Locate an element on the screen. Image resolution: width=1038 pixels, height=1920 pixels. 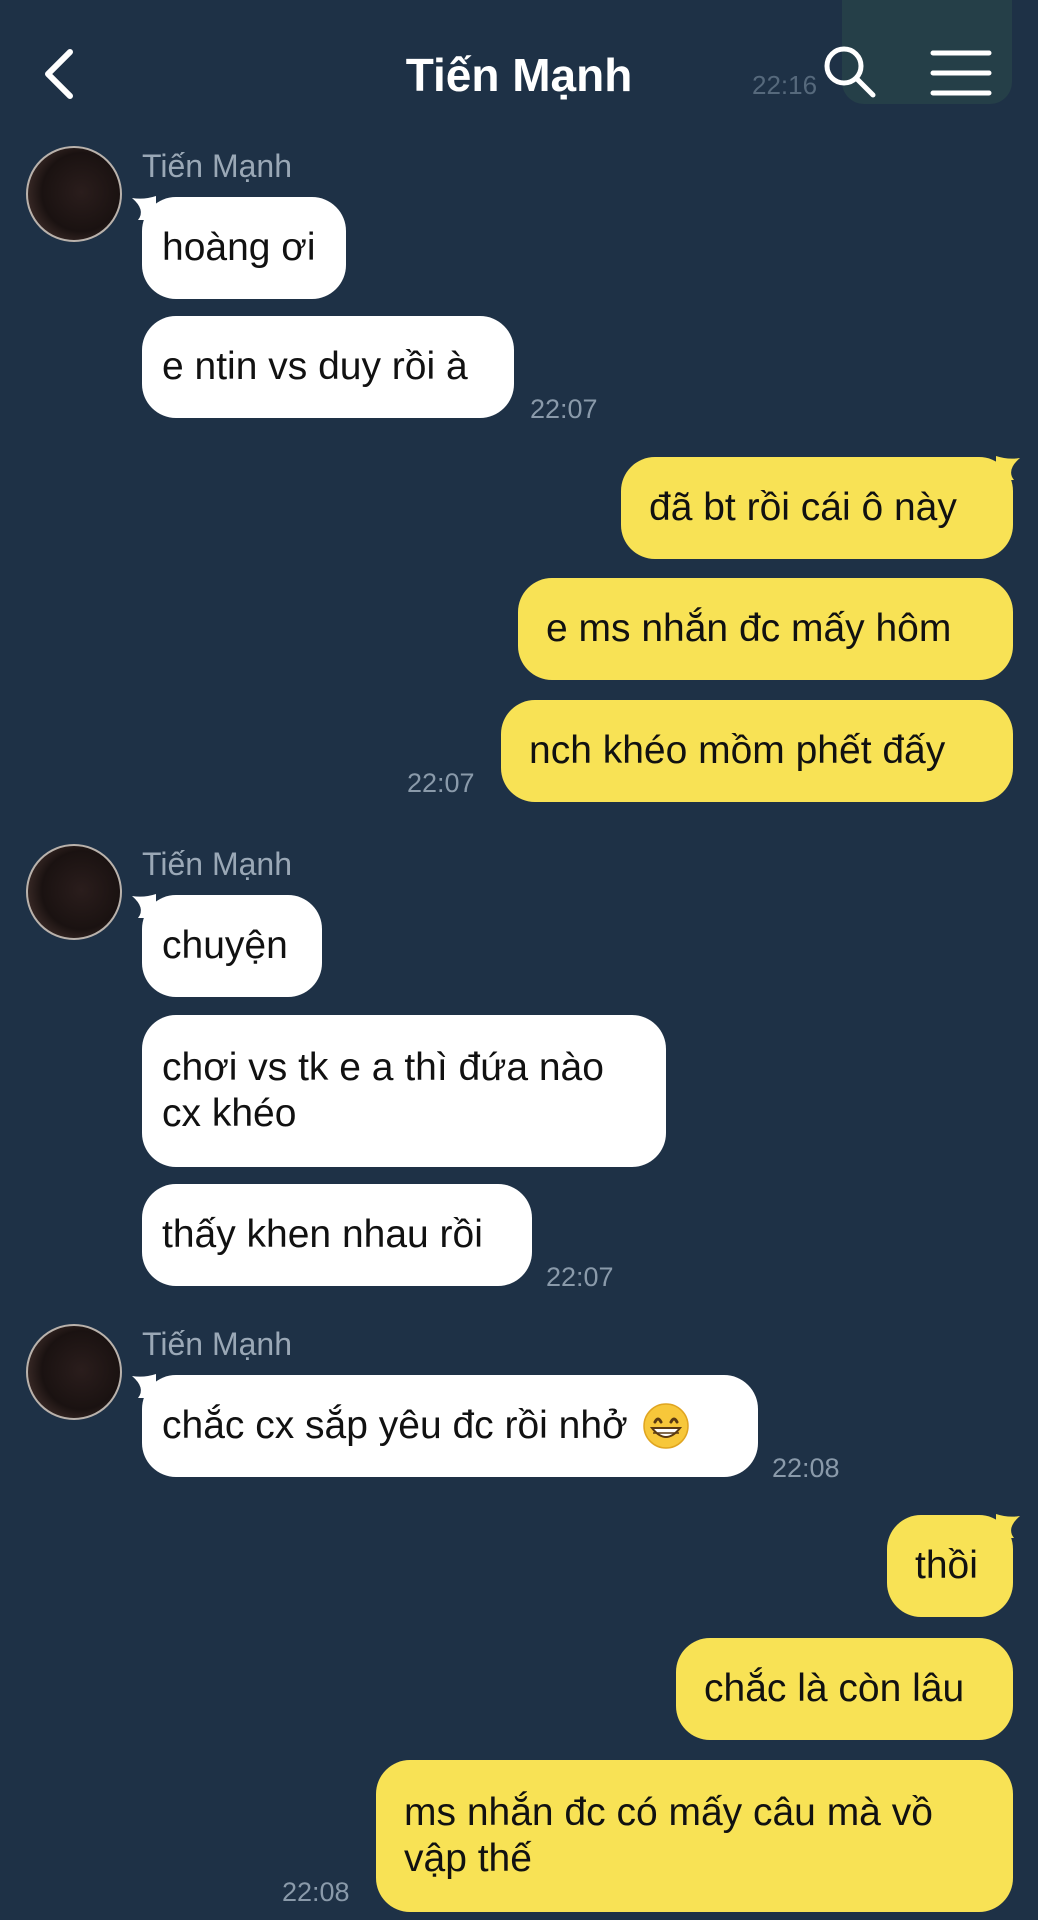
chat-title: Tiến Mạnh is located at coordinates (519, 75).